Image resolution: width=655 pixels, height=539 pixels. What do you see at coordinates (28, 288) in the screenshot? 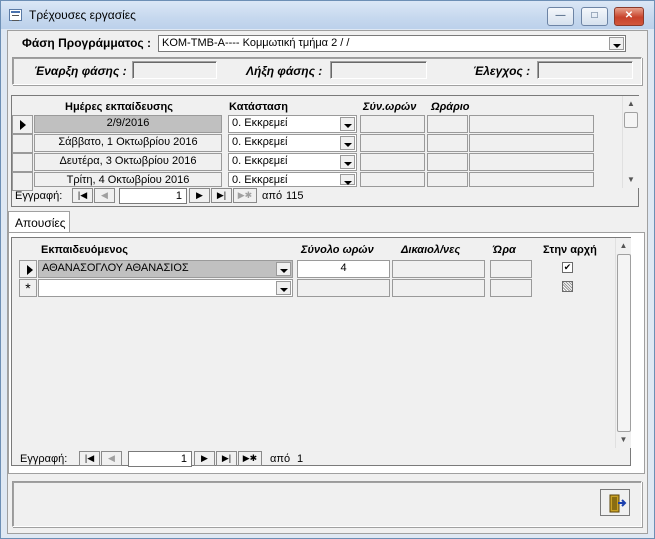
I see `new-row-selector: *` at bounding box center [28, 288].